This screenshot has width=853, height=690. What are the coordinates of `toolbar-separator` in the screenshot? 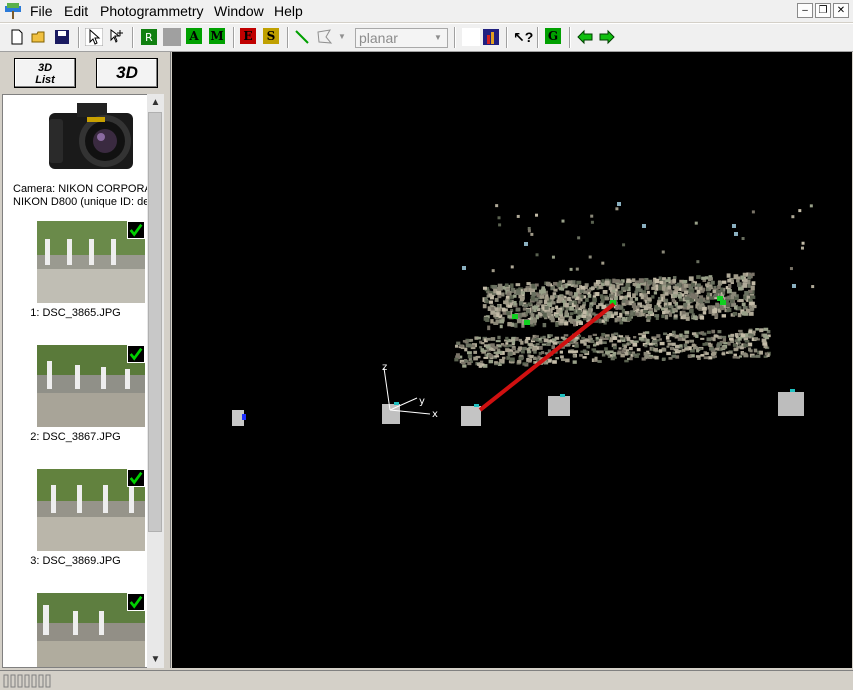 It's located at (538, 37).